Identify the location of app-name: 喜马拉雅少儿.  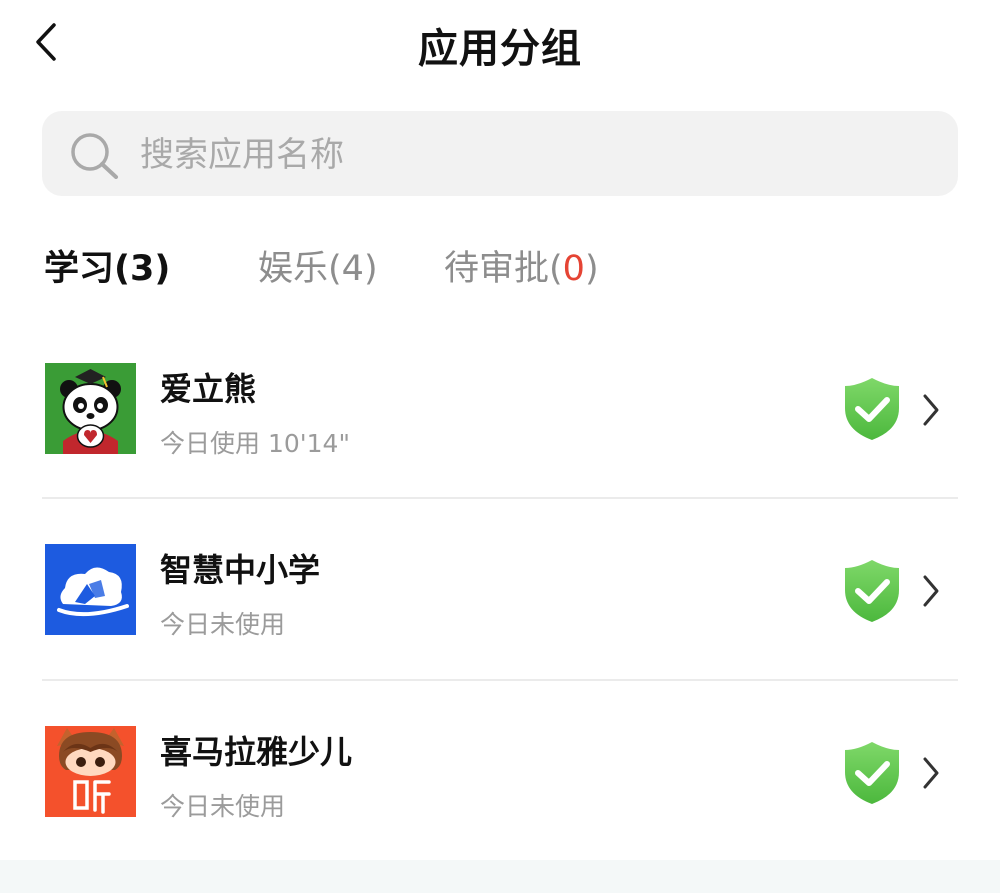
(256, 752).